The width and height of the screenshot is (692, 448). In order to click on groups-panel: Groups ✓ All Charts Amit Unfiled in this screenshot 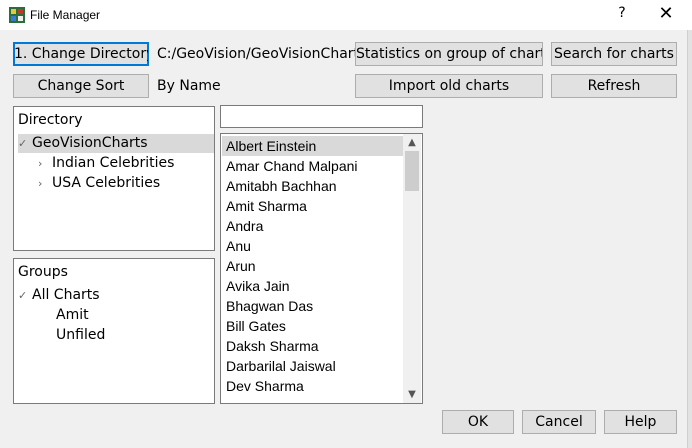, I will do `click(114, 331)`.